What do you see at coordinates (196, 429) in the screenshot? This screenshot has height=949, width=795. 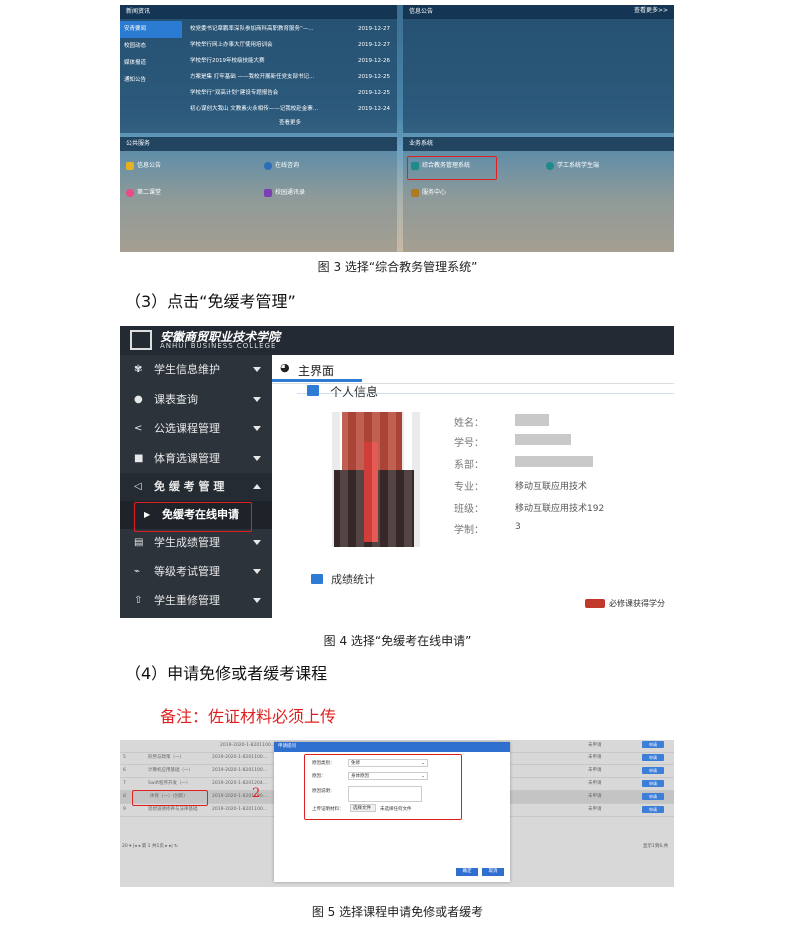 I see `menu-elective: < 公选课程管理` at bounding box center [196, 429].